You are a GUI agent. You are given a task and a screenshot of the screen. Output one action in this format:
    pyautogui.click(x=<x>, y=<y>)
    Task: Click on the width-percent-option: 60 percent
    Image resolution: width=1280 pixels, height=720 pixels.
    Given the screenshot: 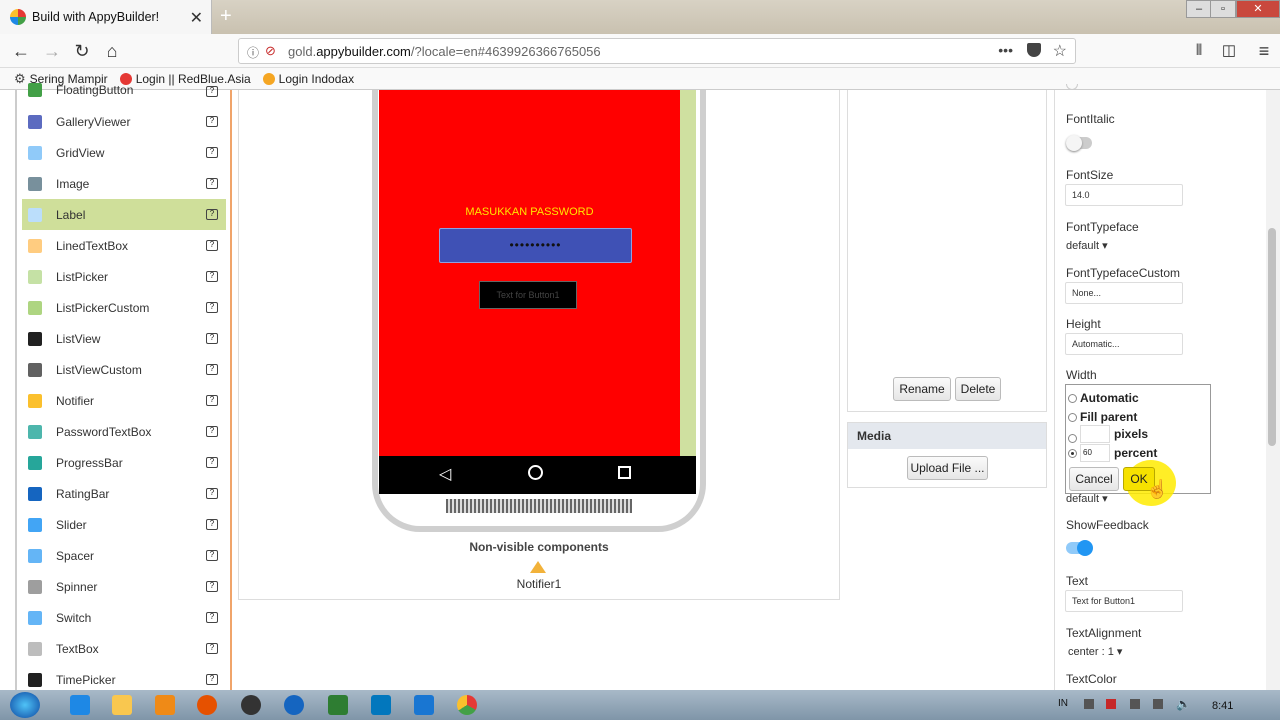 What is the action you would take?
    pyautogui.click(x=1112, y=453)
    